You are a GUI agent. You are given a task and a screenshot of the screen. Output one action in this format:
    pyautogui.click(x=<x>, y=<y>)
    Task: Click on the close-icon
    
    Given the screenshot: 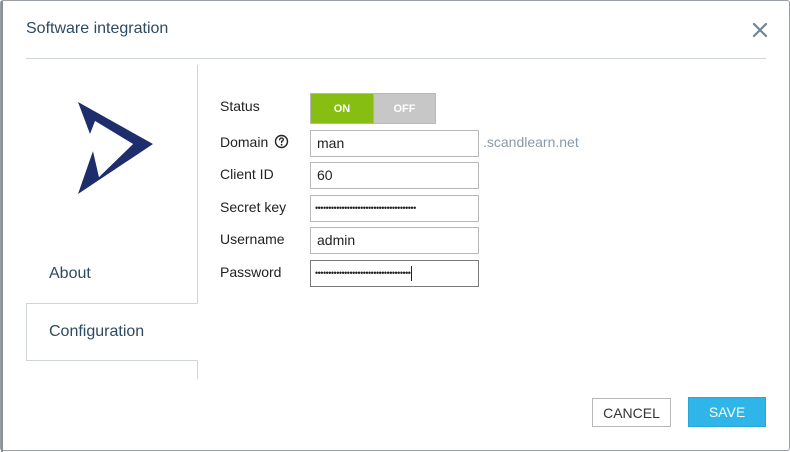 What is the action you would take?
    pyautogui.click(x=760, y=30)
    